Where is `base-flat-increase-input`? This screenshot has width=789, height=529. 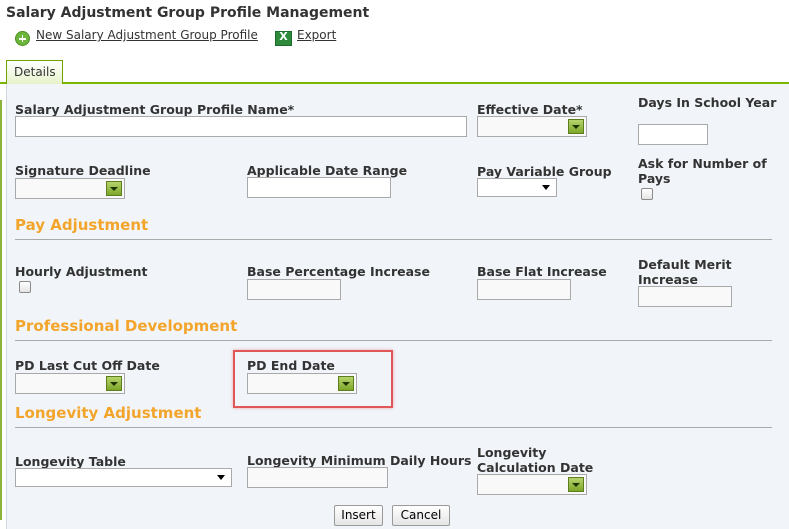 base-flat-increase-input is located at coordinates (524, 289).